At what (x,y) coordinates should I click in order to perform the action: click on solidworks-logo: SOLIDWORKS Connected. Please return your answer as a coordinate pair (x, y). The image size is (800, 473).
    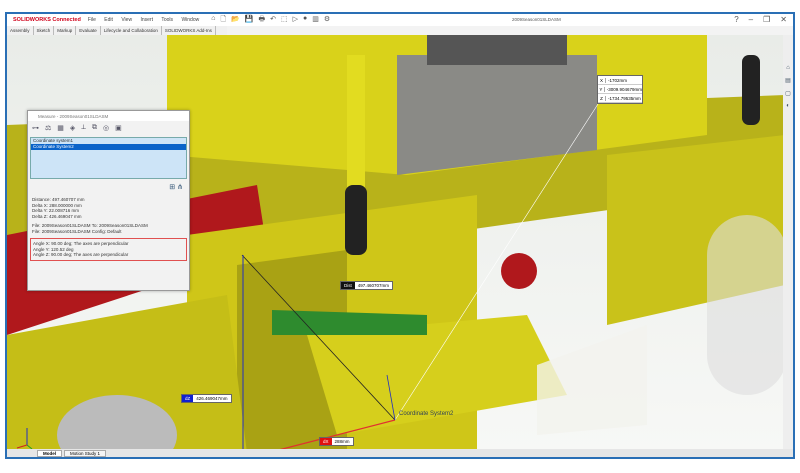
    Looking at the image, I should click on (47, 20).